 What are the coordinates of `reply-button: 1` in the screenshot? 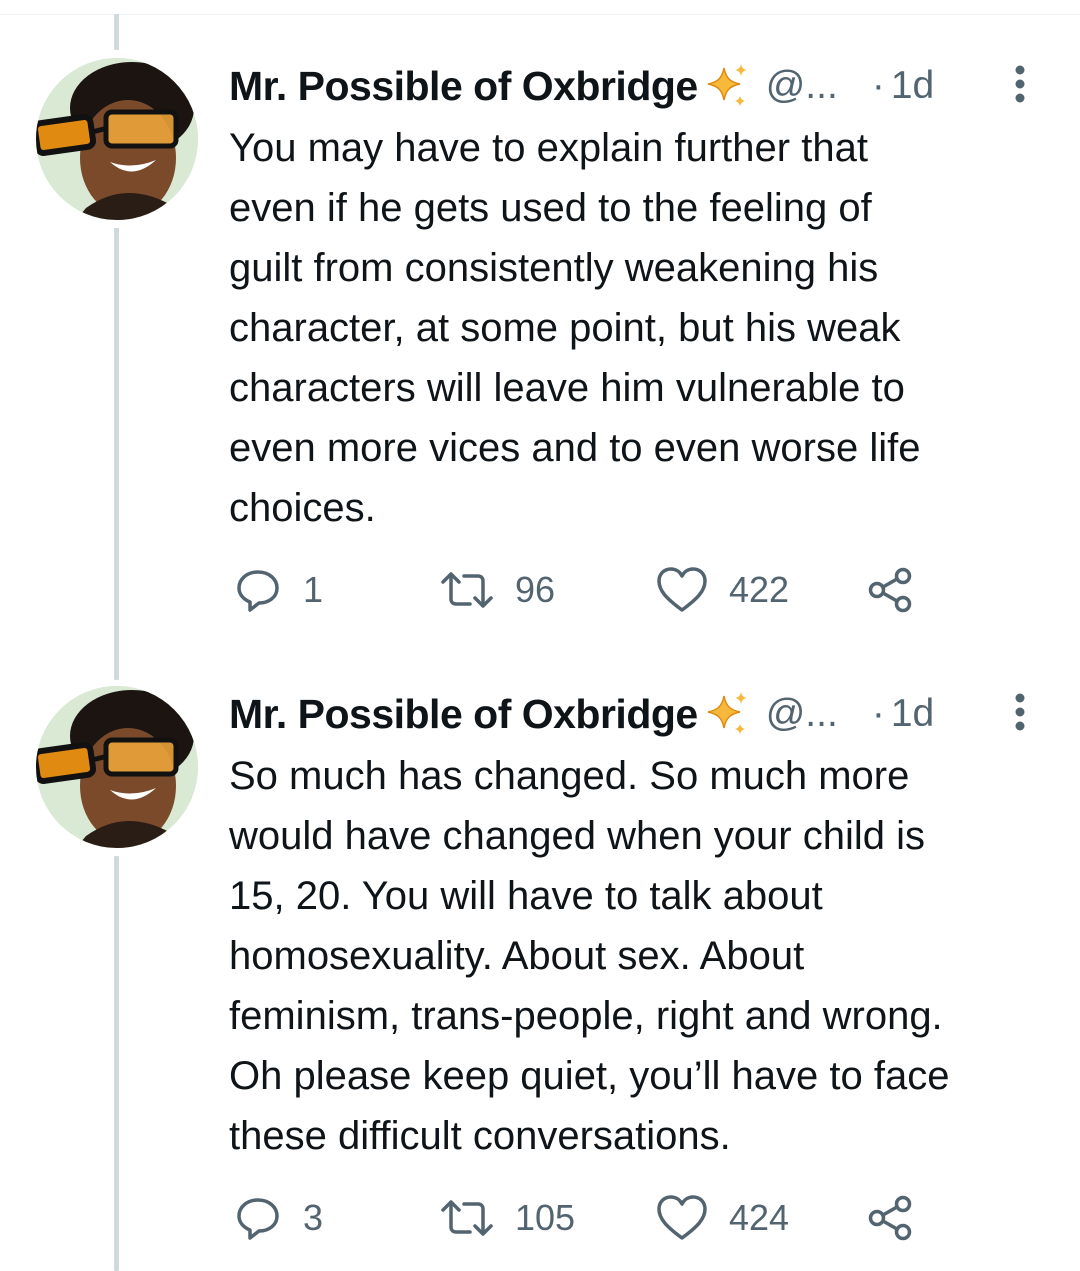 It's located at (278, 590).